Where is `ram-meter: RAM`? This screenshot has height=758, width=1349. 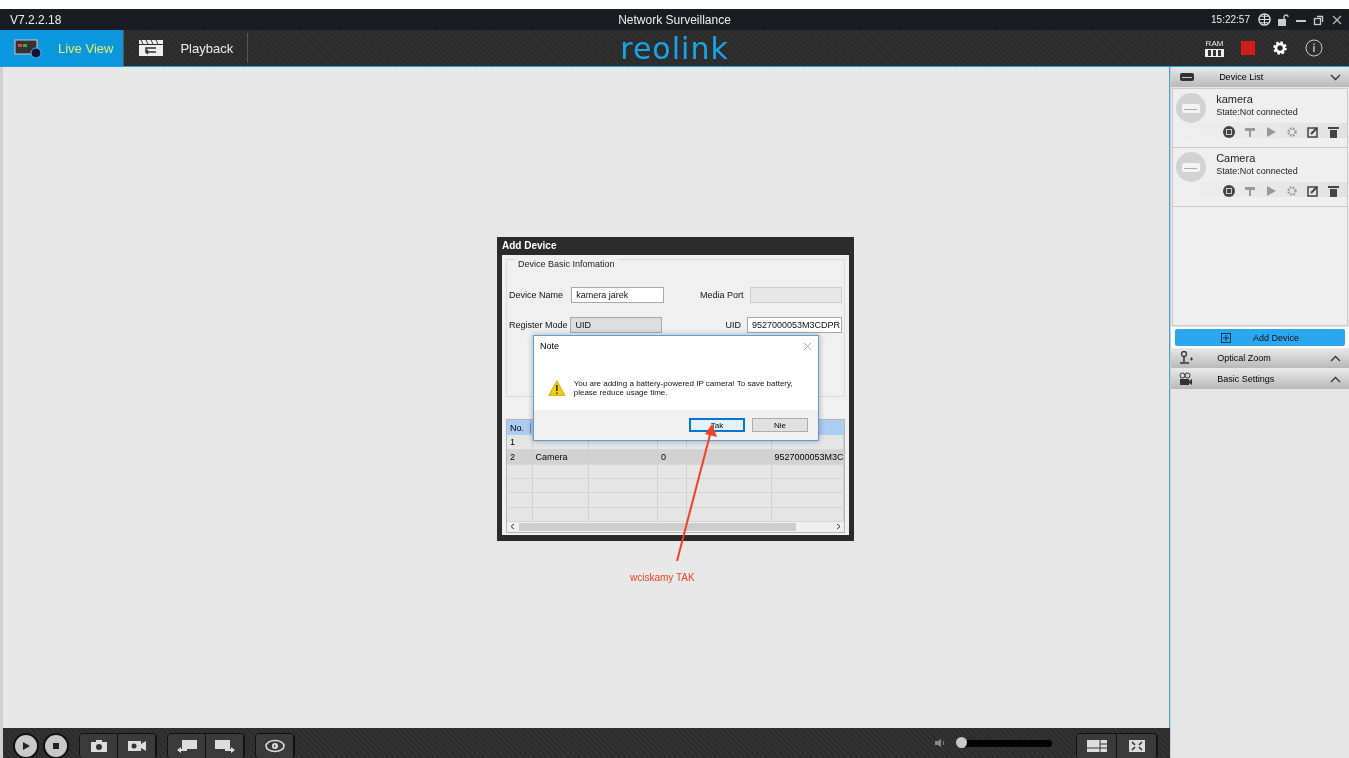 ram-meter: RAM is located at coordinates (1214, 48).